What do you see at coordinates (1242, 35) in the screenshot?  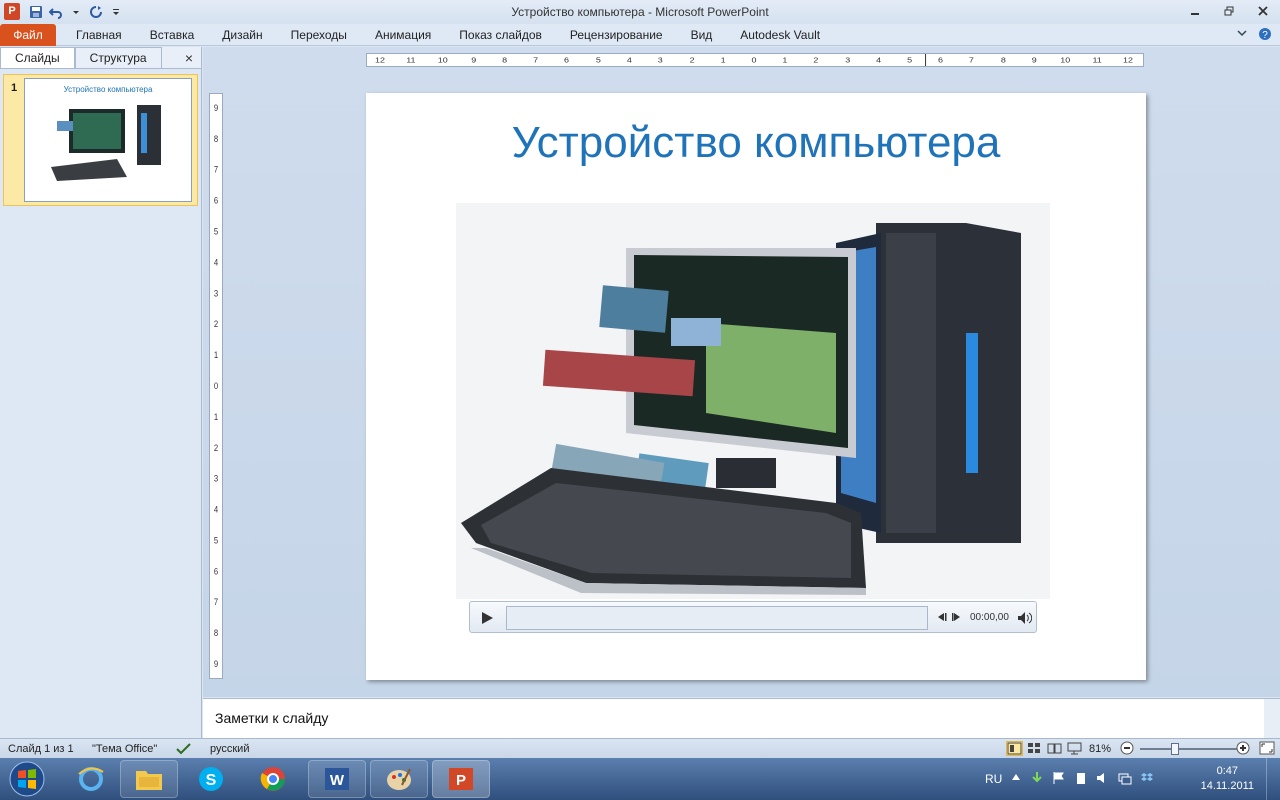 I see `ribbon-collapse-icon` at bounding box center [1242, 35].